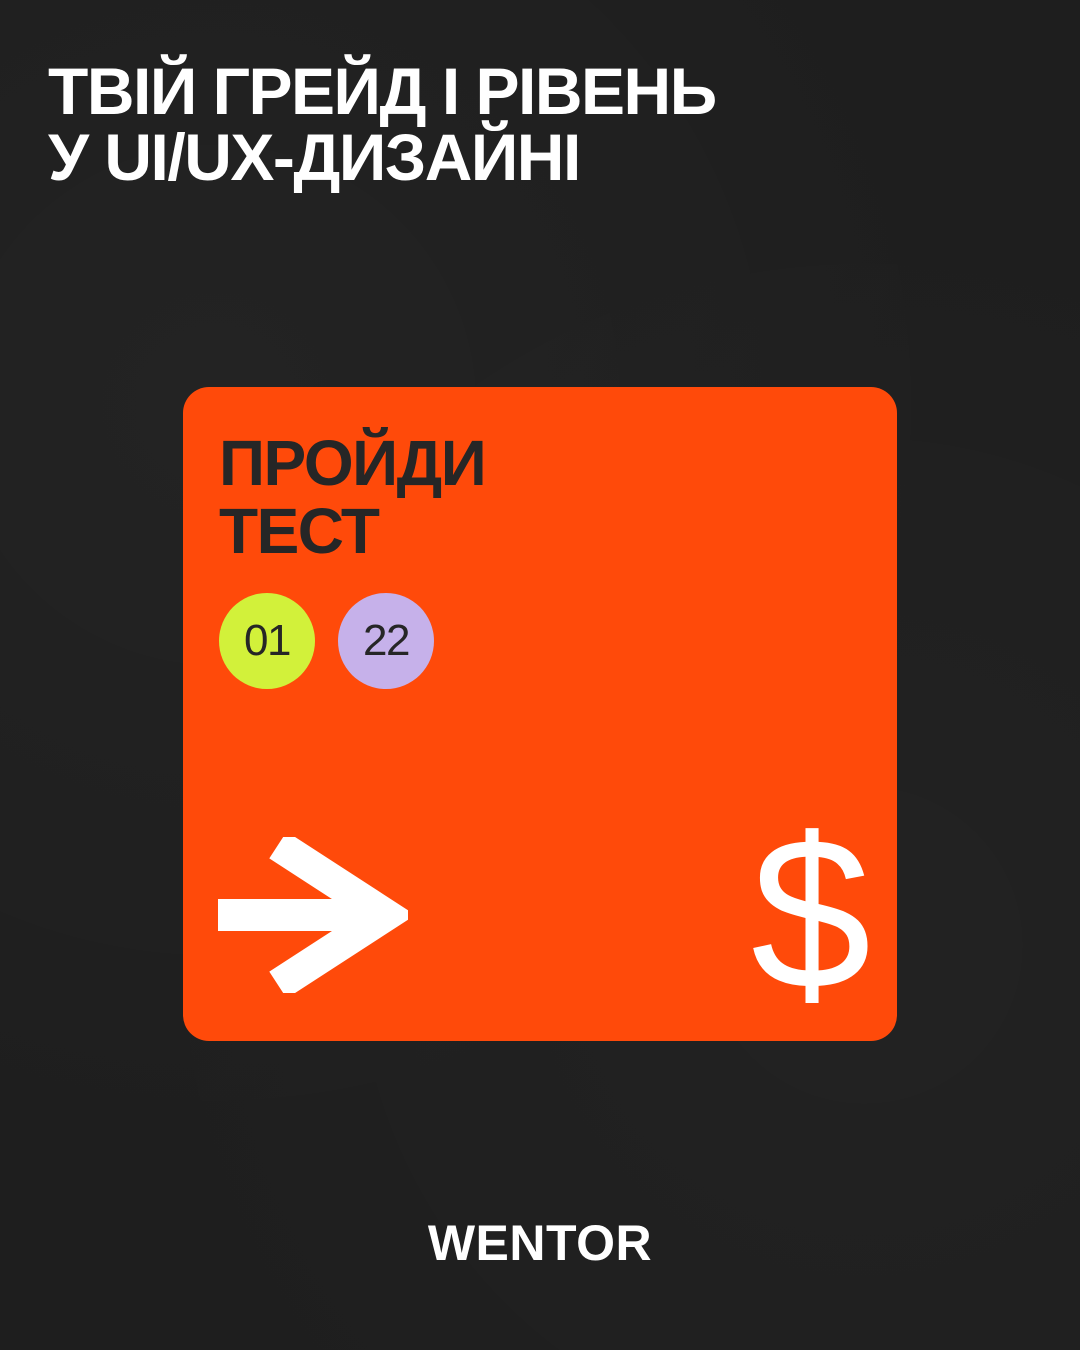 Image resolution: width=1080 pixels, height=1350 pixels. I want to click on dollar-icon: $, so click(810, 913).